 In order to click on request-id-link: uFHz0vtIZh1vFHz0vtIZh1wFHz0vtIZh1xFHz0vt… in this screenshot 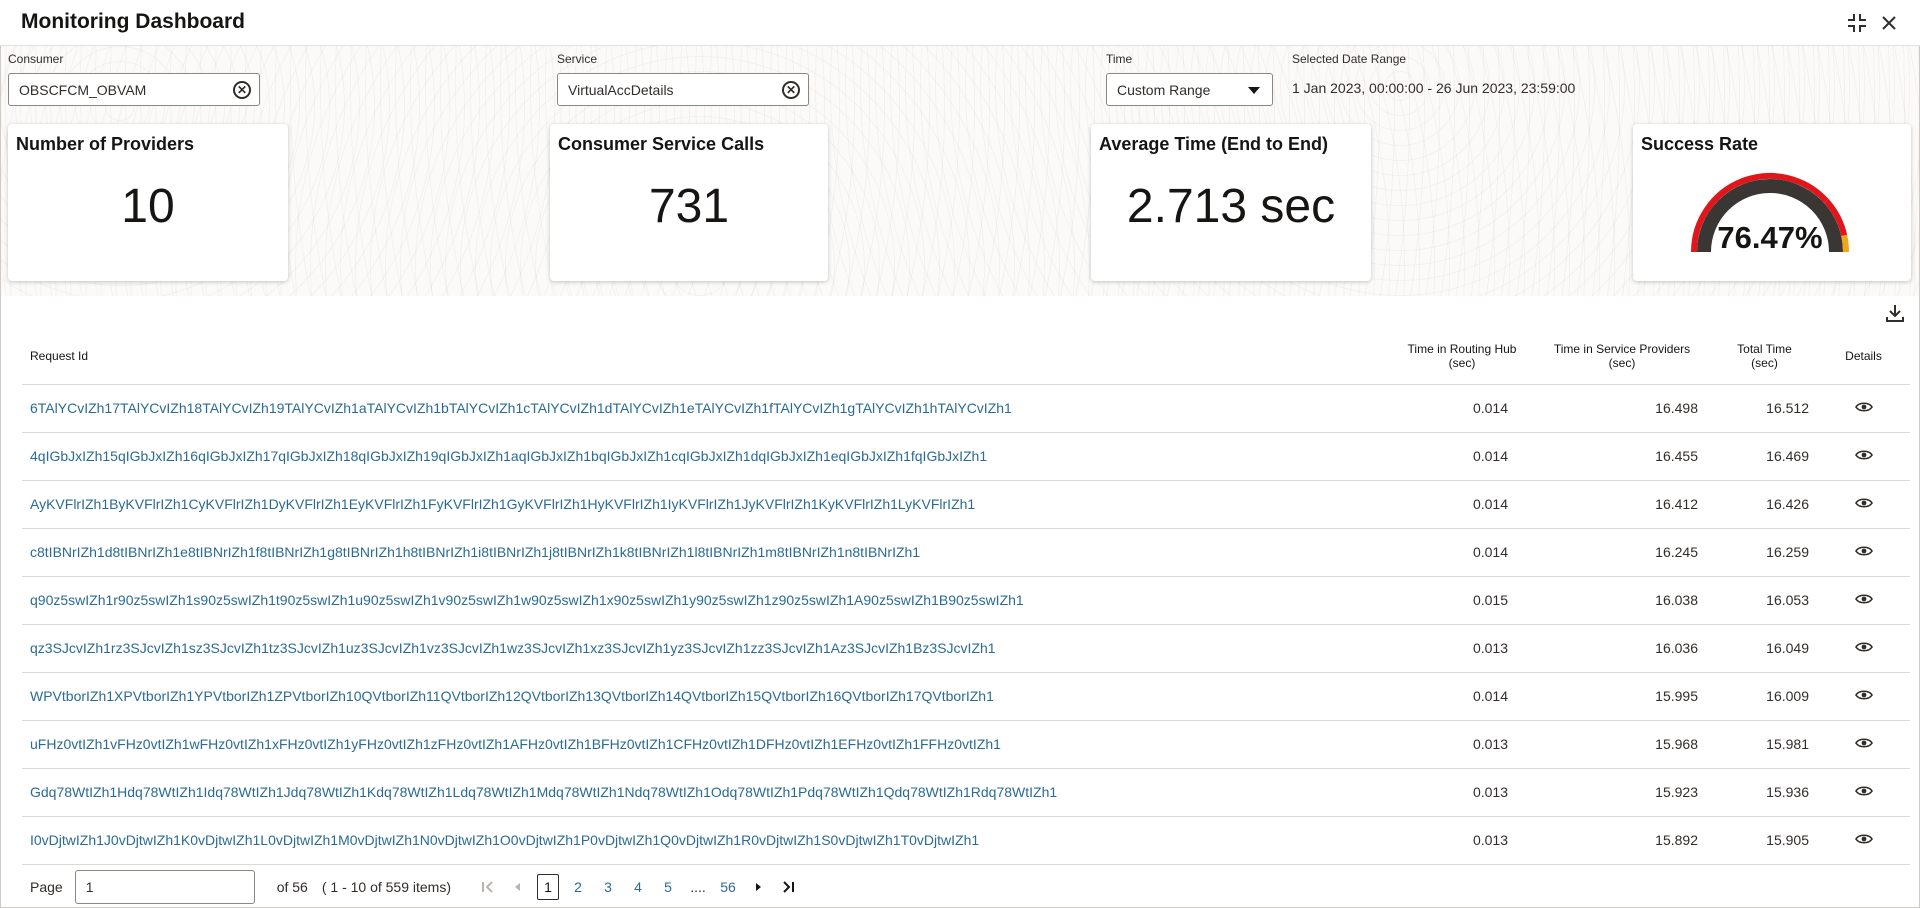, I will do `click(707, 744)`.